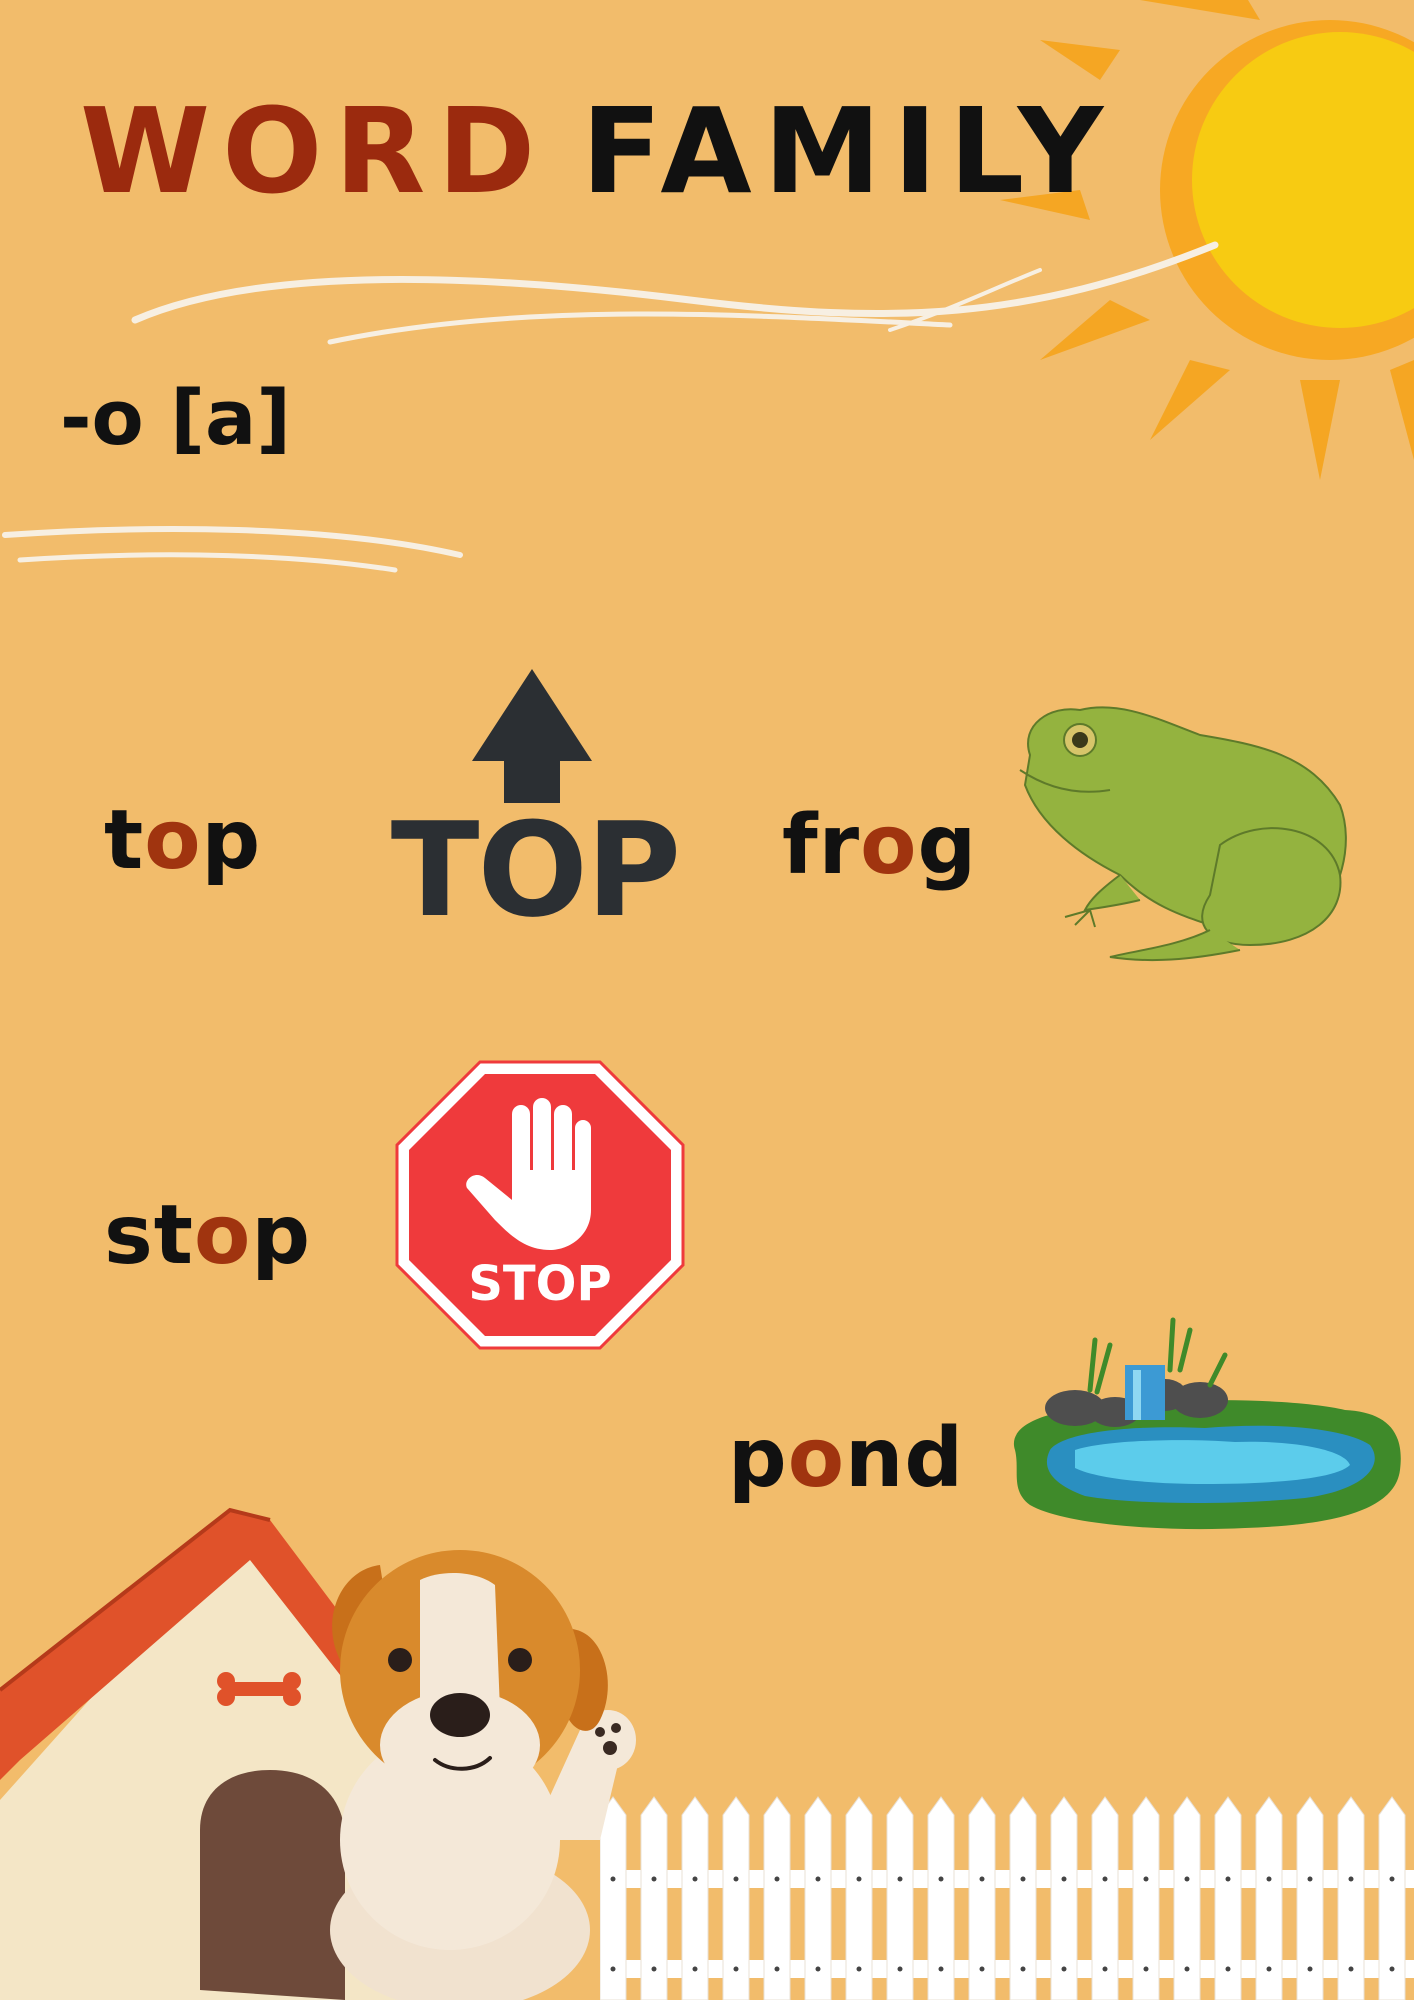  I want to click on title-word-2: FAMILY, so click(848, 151).